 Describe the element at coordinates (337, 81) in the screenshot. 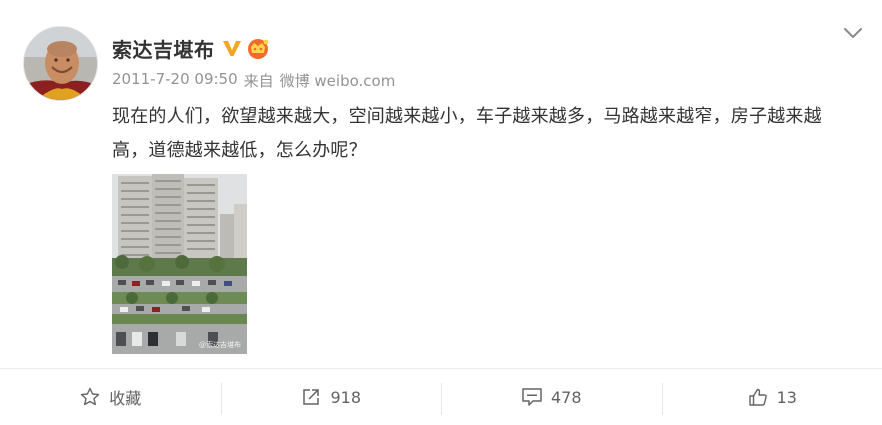

I see `post-source: 微博 weibo.com` at that location.